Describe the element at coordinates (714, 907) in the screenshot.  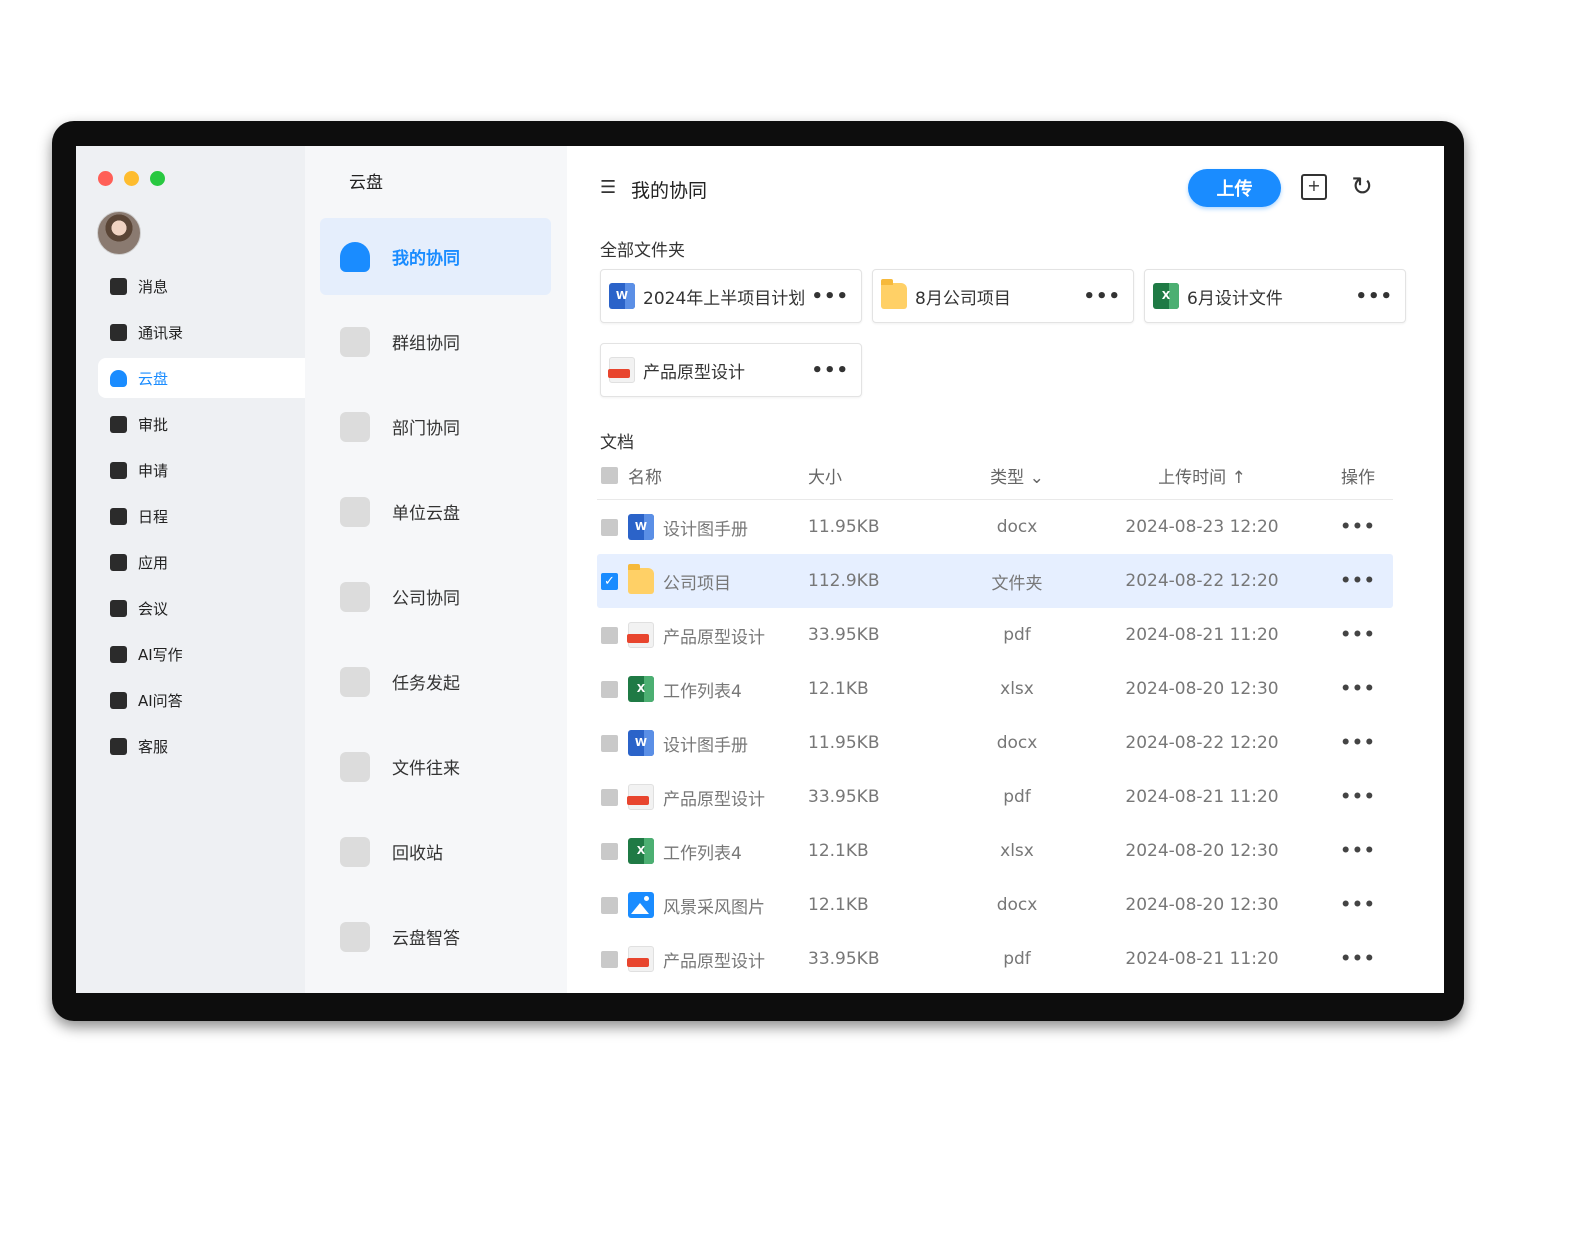
I see `row-name: 风景采风图片` at that location.